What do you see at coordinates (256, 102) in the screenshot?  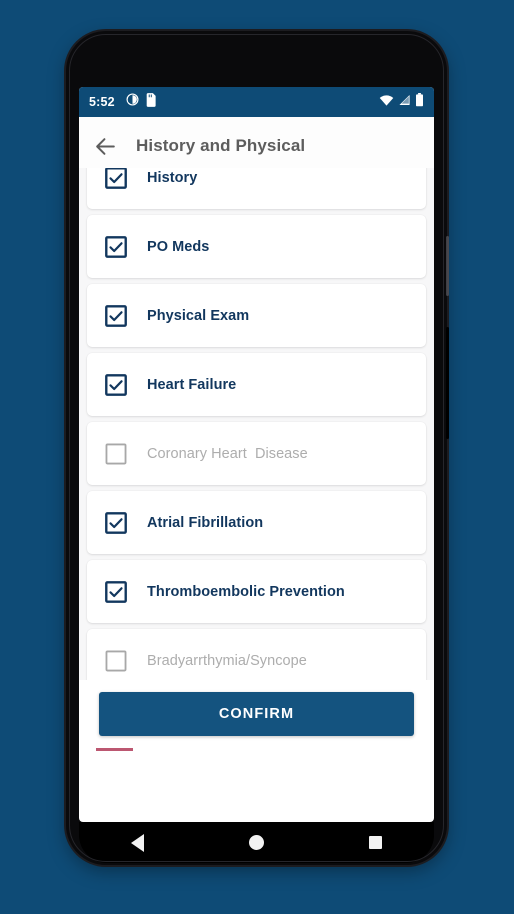 I see `status-bar: 5:52` at bounding box center [256, 102].